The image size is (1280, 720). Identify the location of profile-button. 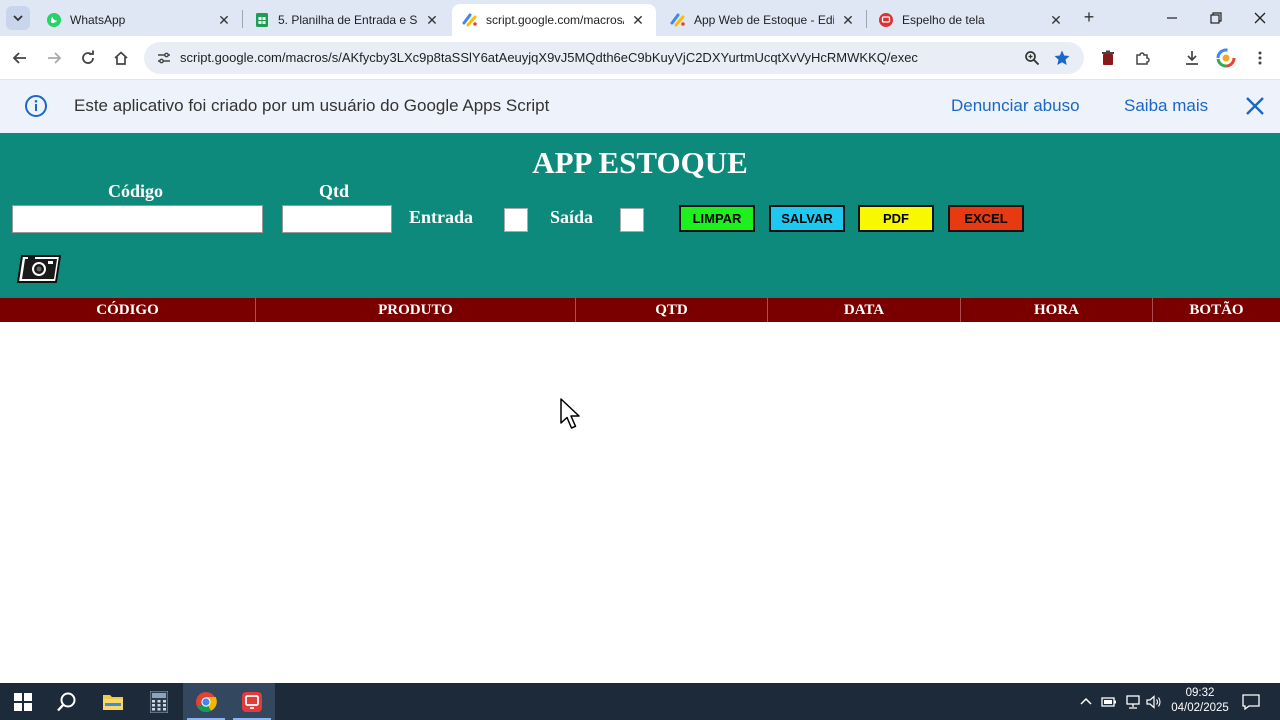
(1226, 58).